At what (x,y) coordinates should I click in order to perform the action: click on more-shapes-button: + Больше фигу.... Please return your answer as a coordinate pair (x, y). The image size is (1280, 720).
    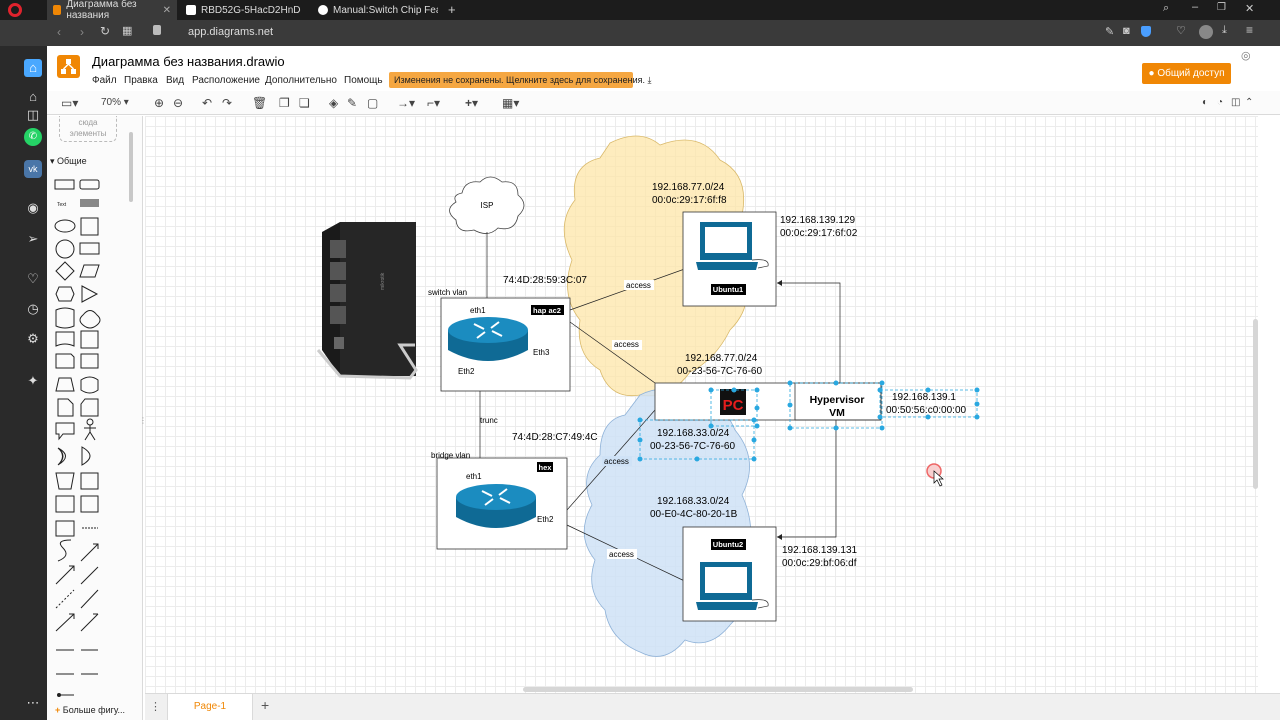
    Looking at the image, I should click on (90, 710).